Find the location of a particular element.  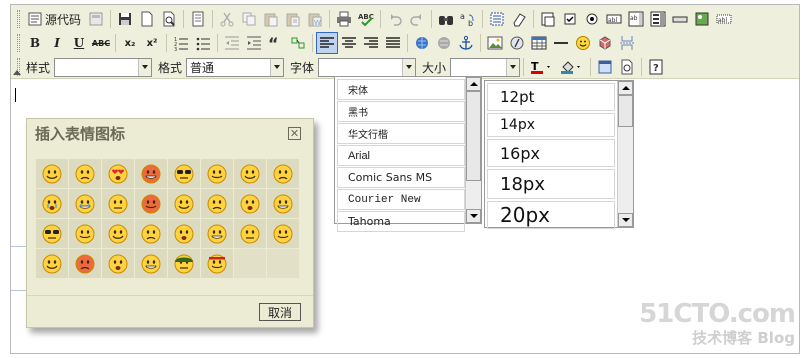

unordered-list-button is located at coordinates (203, 43).